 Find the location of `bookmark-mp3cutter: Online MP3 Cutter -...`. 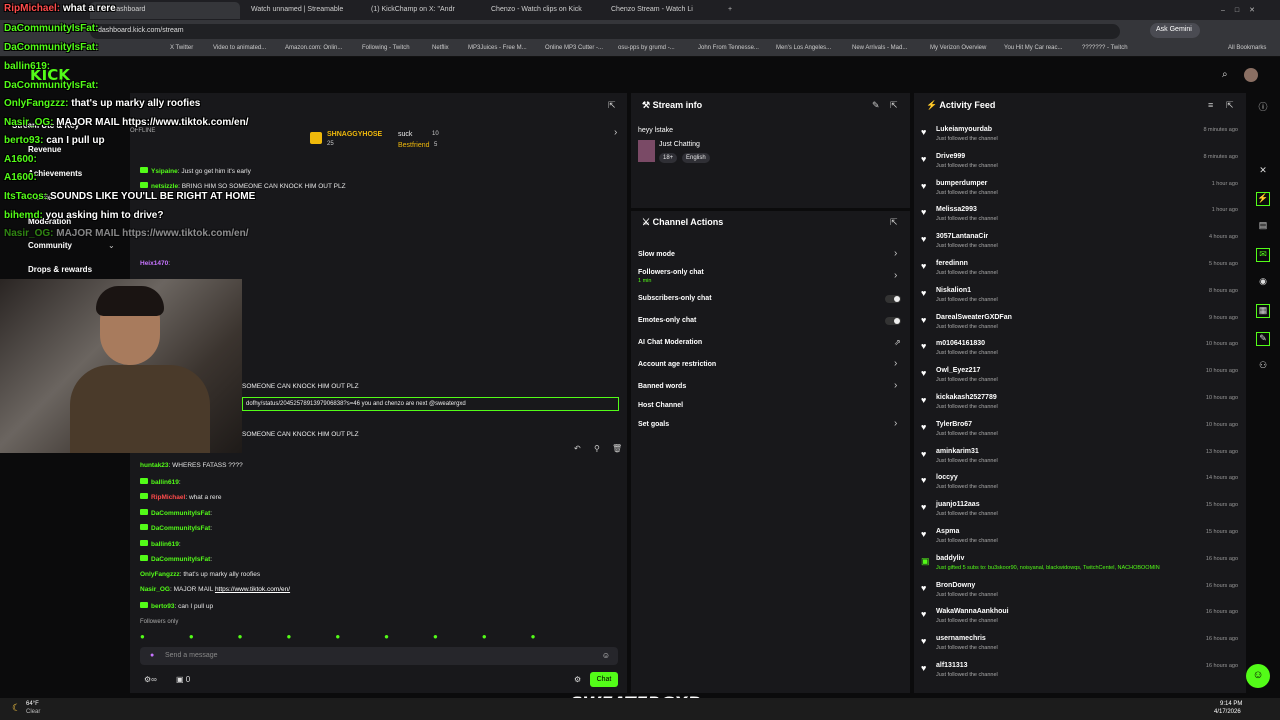

bookmark-mp3cutter: Online MP3 Cutter -... is located at coordinates (574, 48).